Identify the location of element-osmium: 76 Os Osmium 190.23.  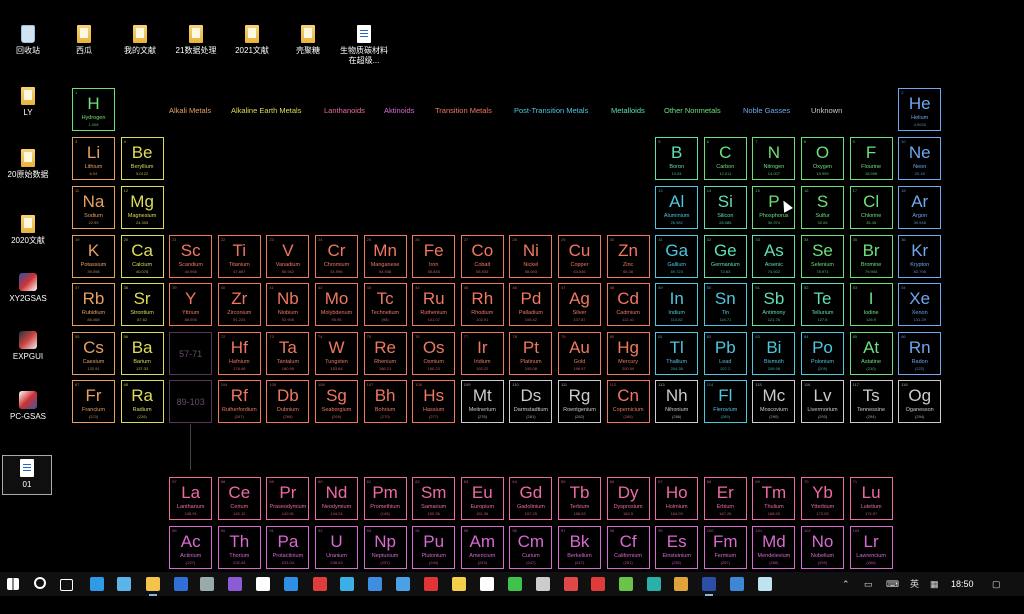
(434, 353).